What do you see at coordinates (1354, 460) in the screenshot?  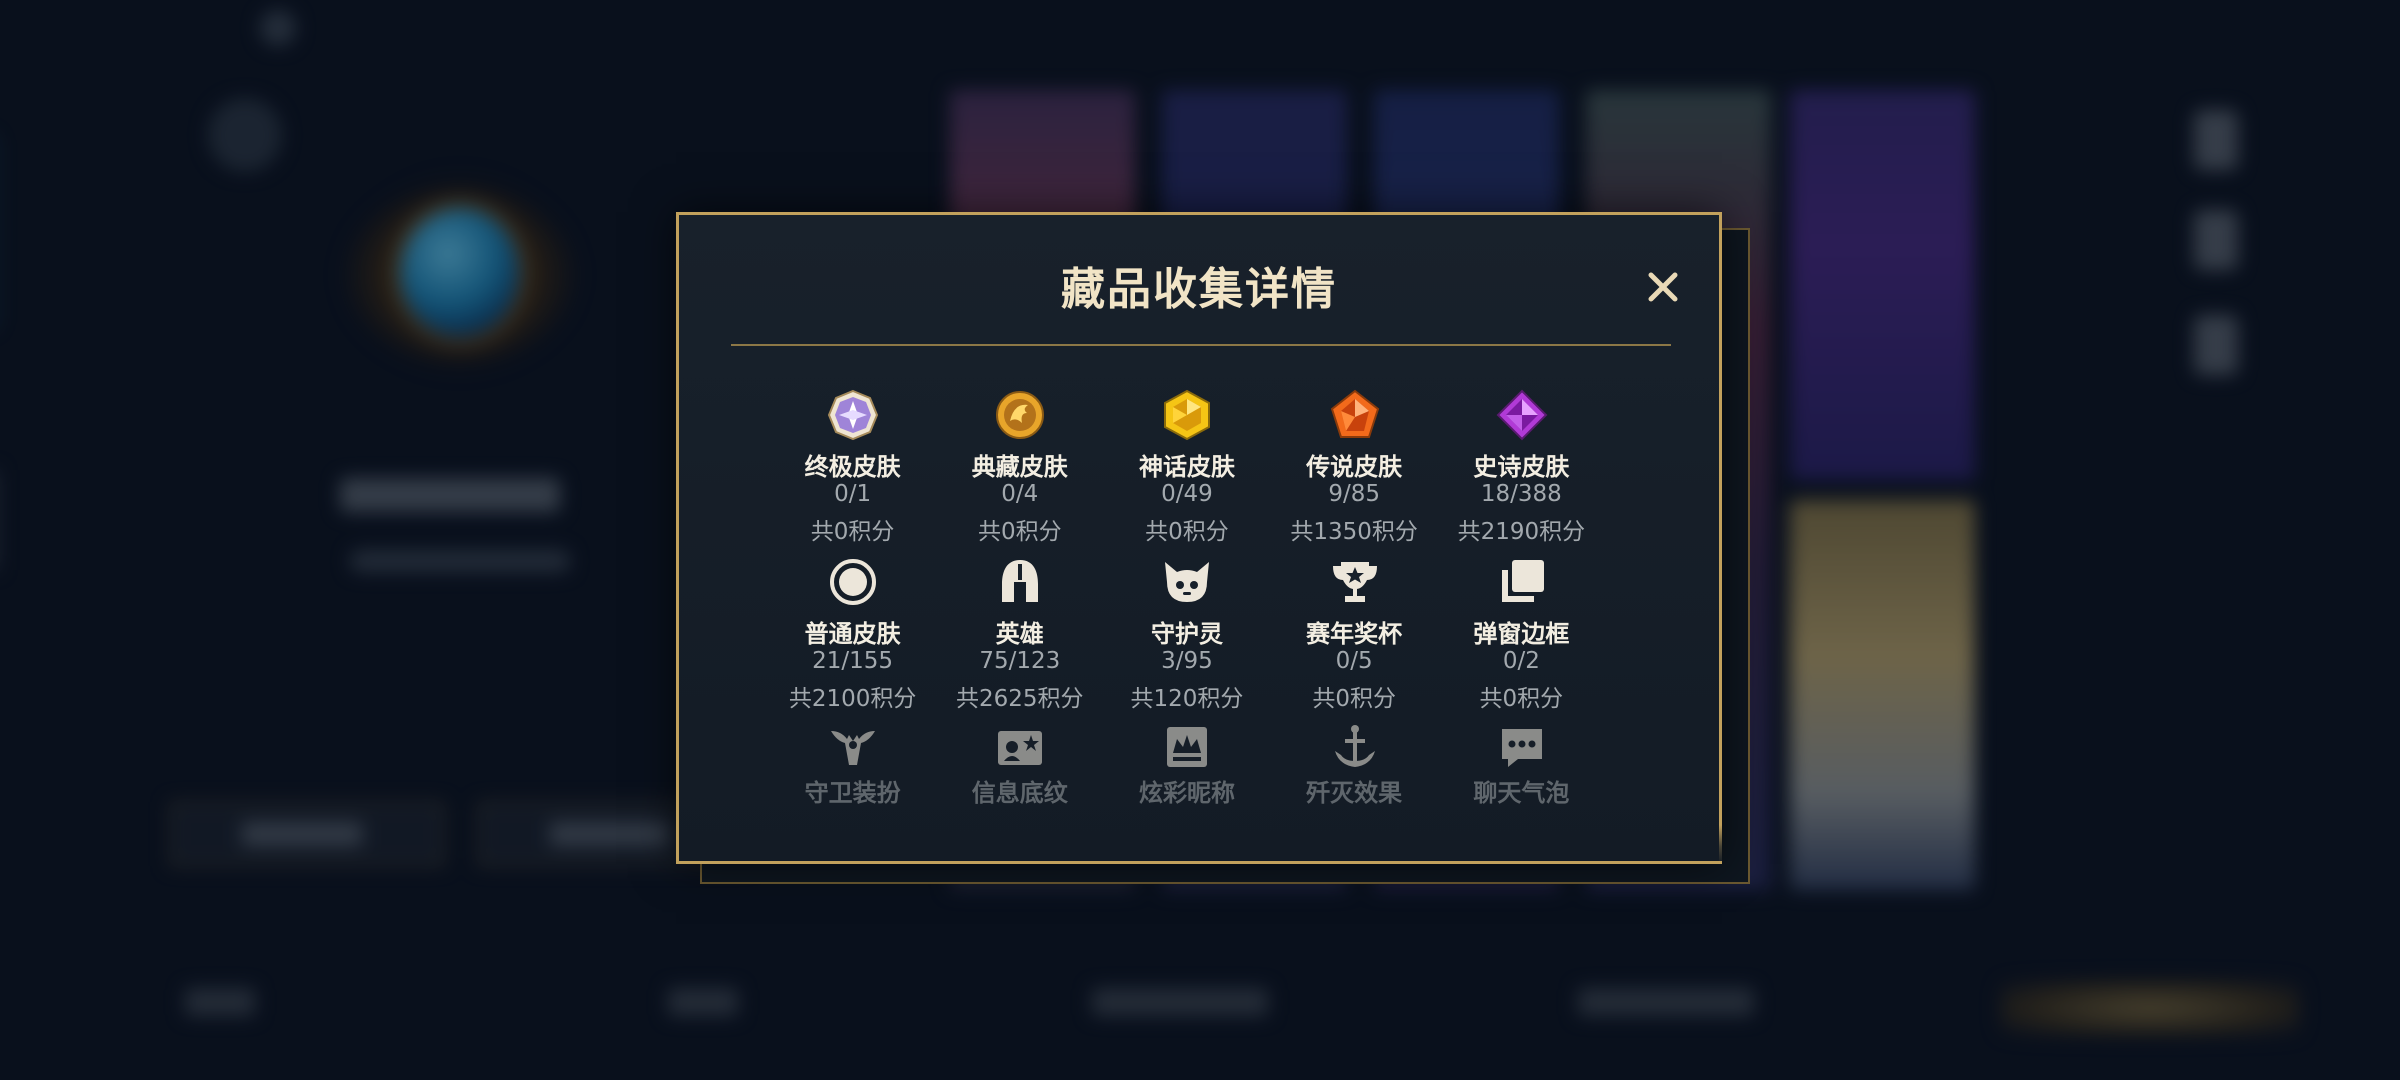 I see `collection-item: 传说皮肤 9/85 共1350积分` at bounding box center [1354, 460].